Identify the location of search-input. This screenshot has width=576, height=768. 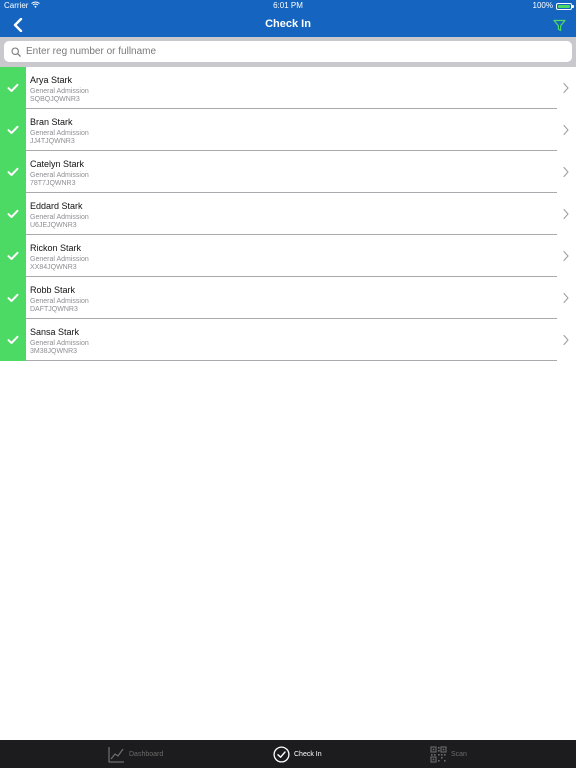
(298, 51).